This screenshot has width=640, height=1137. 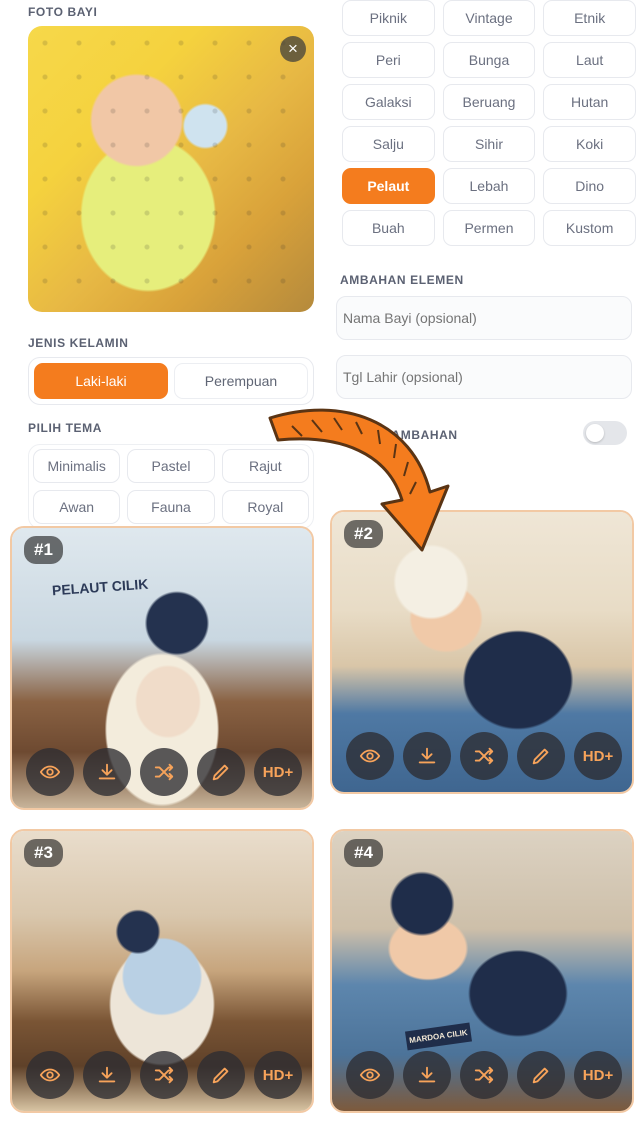 I want to click on toggle-knob, so click(x=595, y=433).